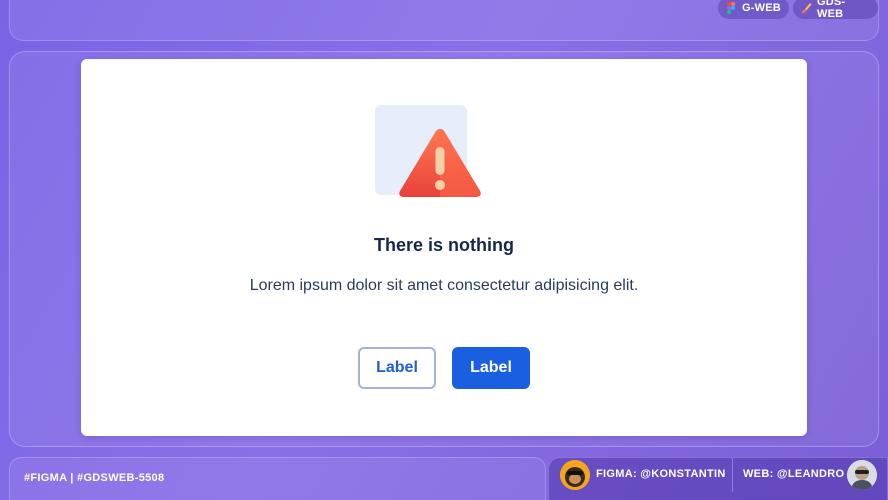  Describe the element at coordinates (444, 20) in the screenshot. I see `top-bar: G-WEB GDS-WEB` at that location.